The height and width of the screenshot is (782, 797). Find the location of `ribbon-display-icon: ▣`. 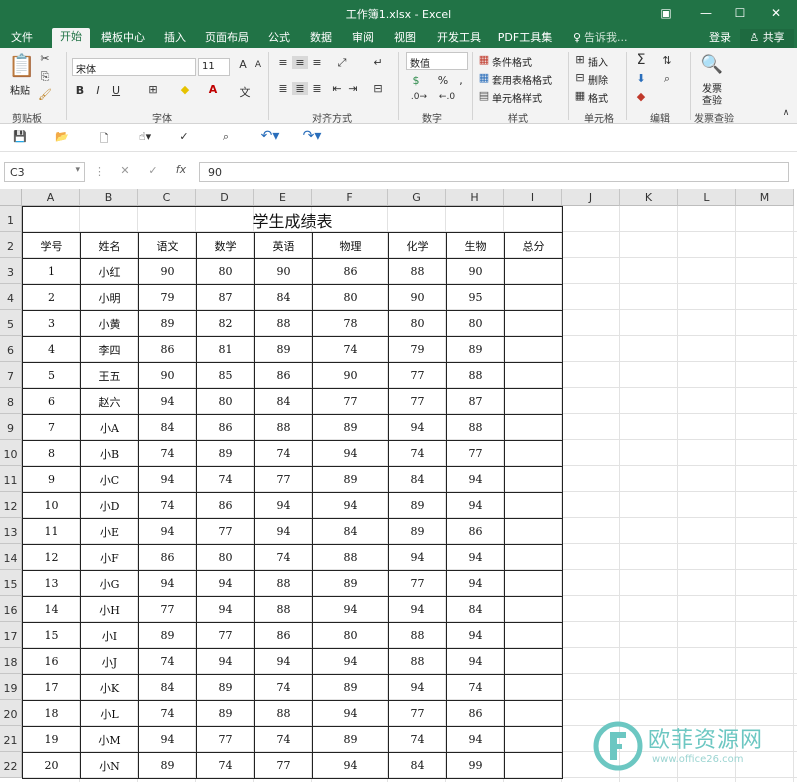

ribbon-display-icon: ▣ is located at coordinates (666, 13).